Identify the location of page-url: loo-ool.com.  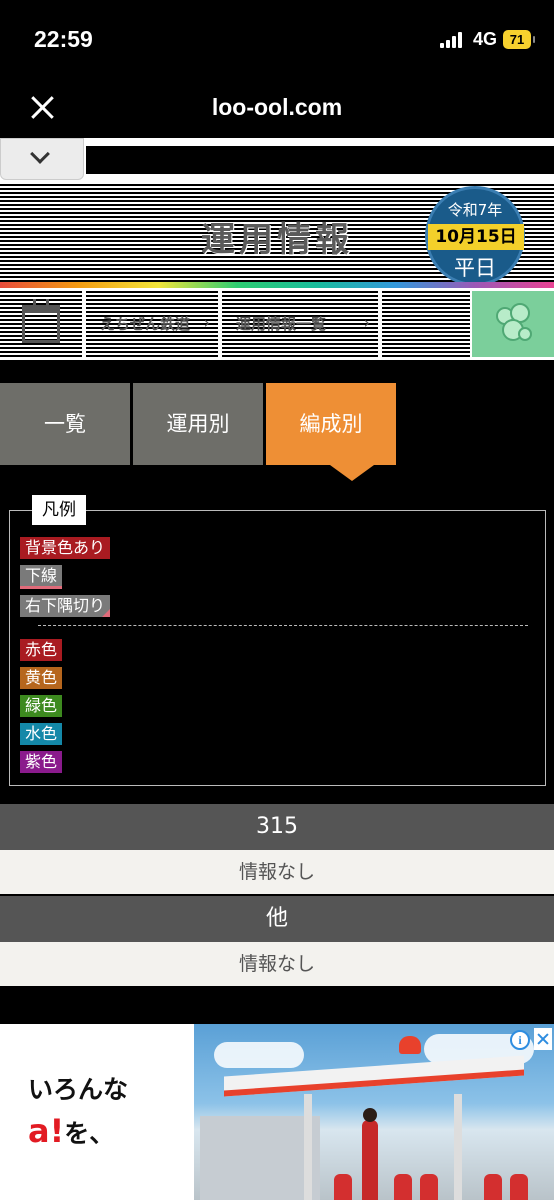
(277, 107).